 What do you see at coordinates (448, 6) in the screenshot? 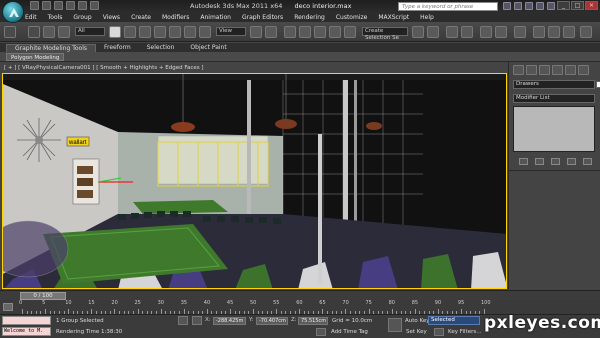
I see `search-input: Type a keyword or phrase` at bounding box center [448, 6].